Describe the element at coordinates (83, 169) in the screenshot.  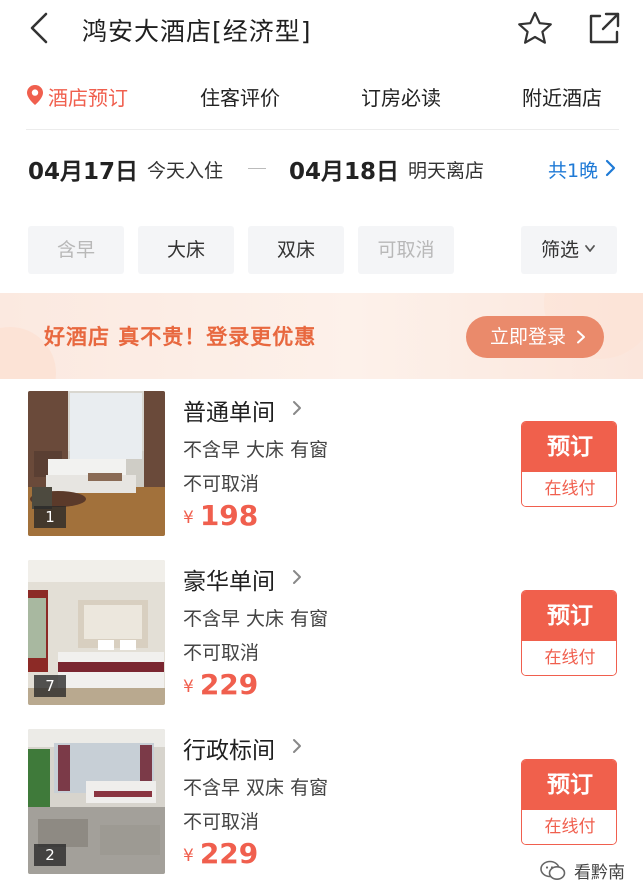
I see `checkin-date: 04月17日` at that location.